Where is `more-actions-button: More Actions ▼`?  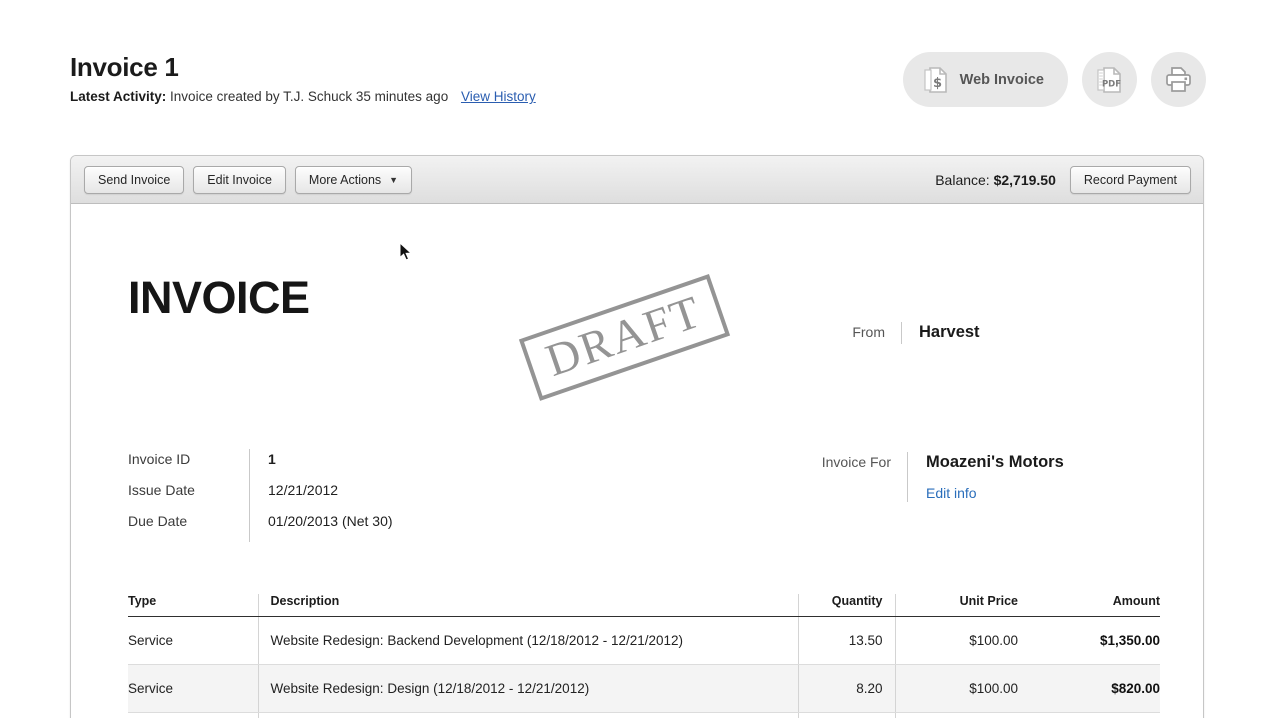 more-actions-button: More Actions ▼ is located at coordinates (353, 179).